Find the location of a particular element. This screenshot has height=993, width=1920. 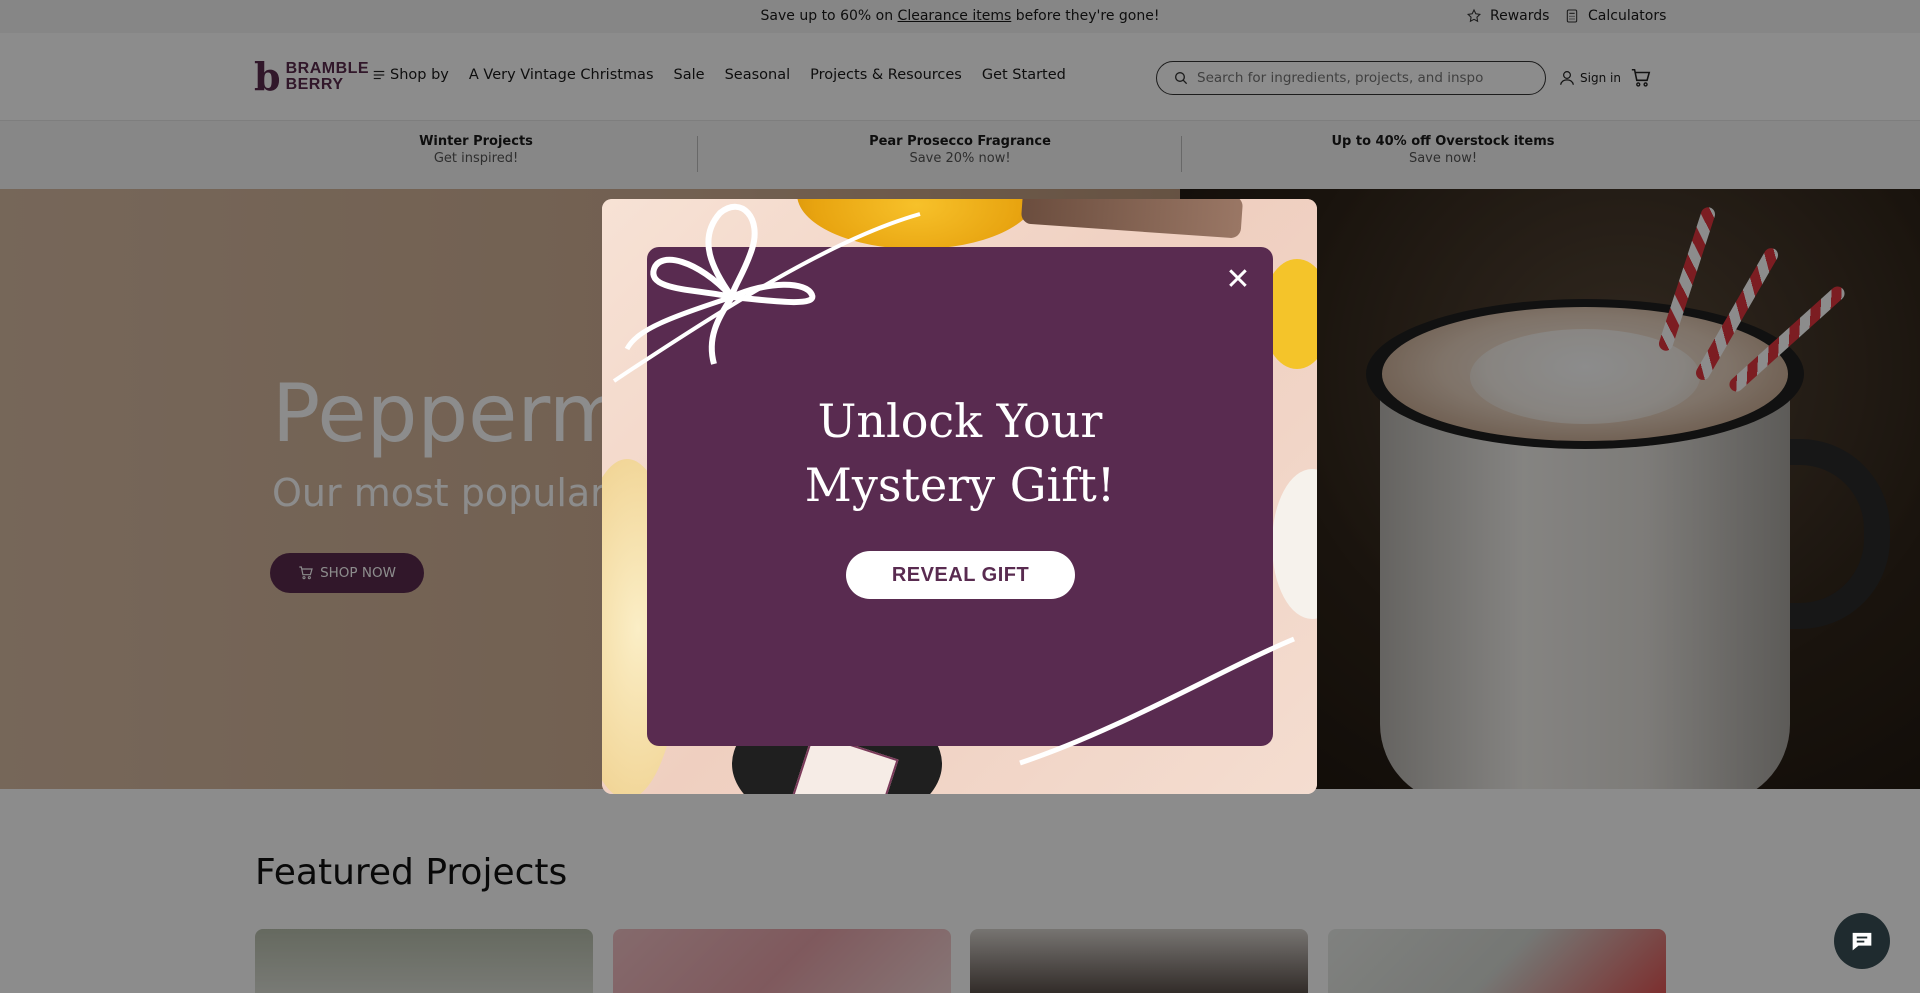

close-icon: ✕ is located at coordinates (1238, 279).